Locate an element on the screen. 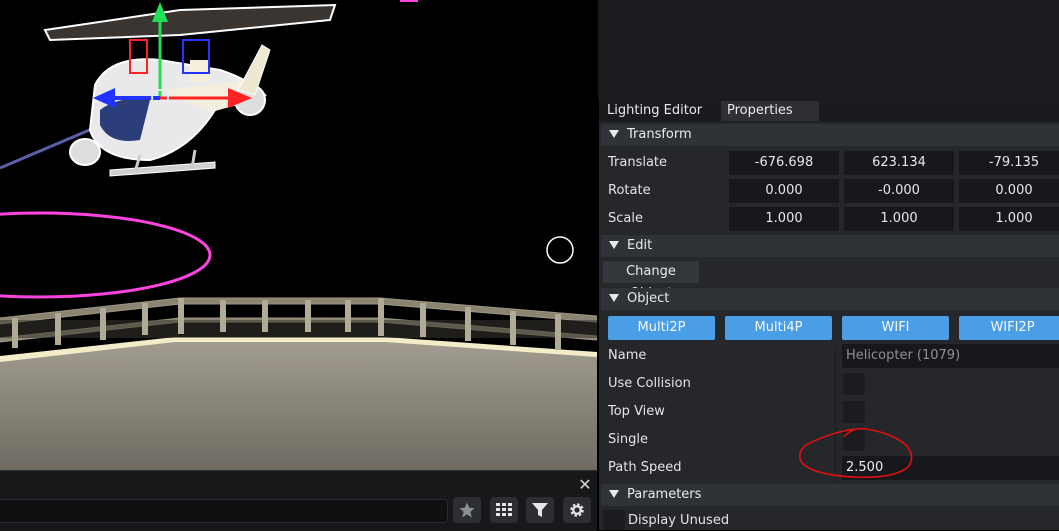  multi2p-button: Multi2P is located at coordinates (661, 328).